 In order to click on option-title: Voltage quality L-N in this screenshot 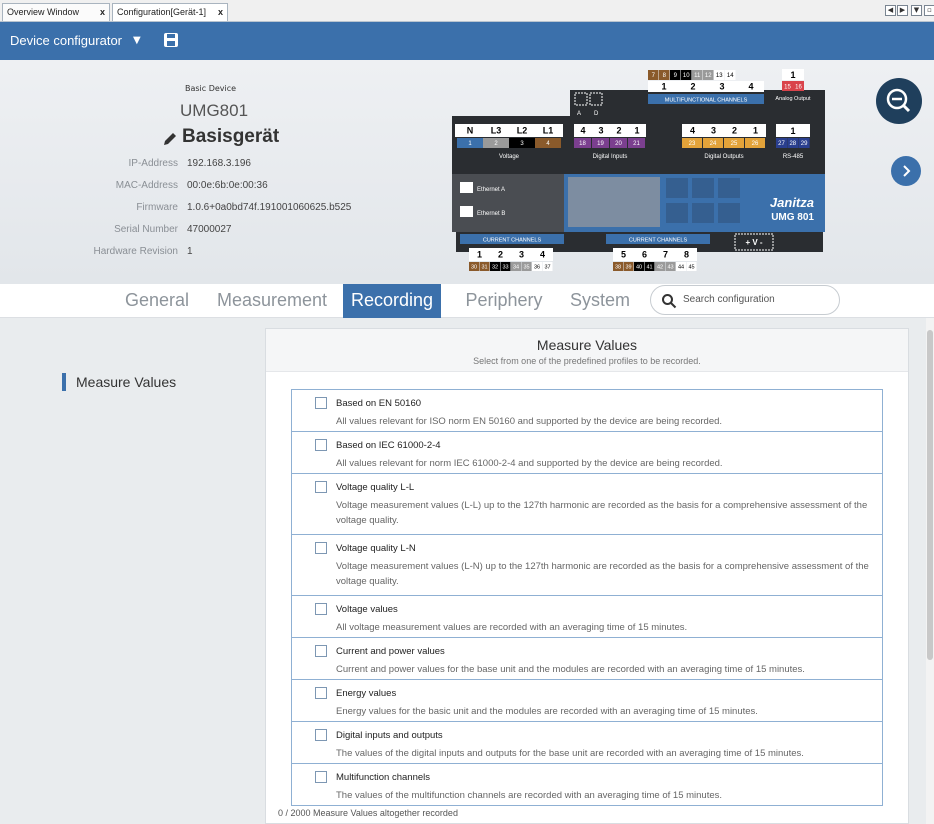, I will do `click(376, 548)`.